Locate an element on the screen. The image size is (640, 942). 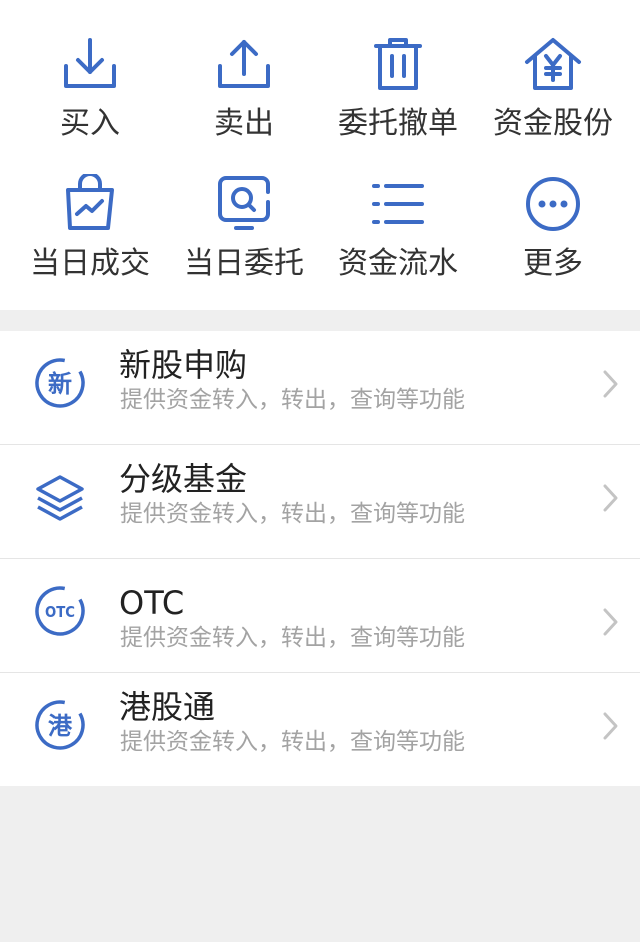
list-item-otc: OTC OTC 提供资金转入，转出，查询等功能 is located at coordinates (320, 616).